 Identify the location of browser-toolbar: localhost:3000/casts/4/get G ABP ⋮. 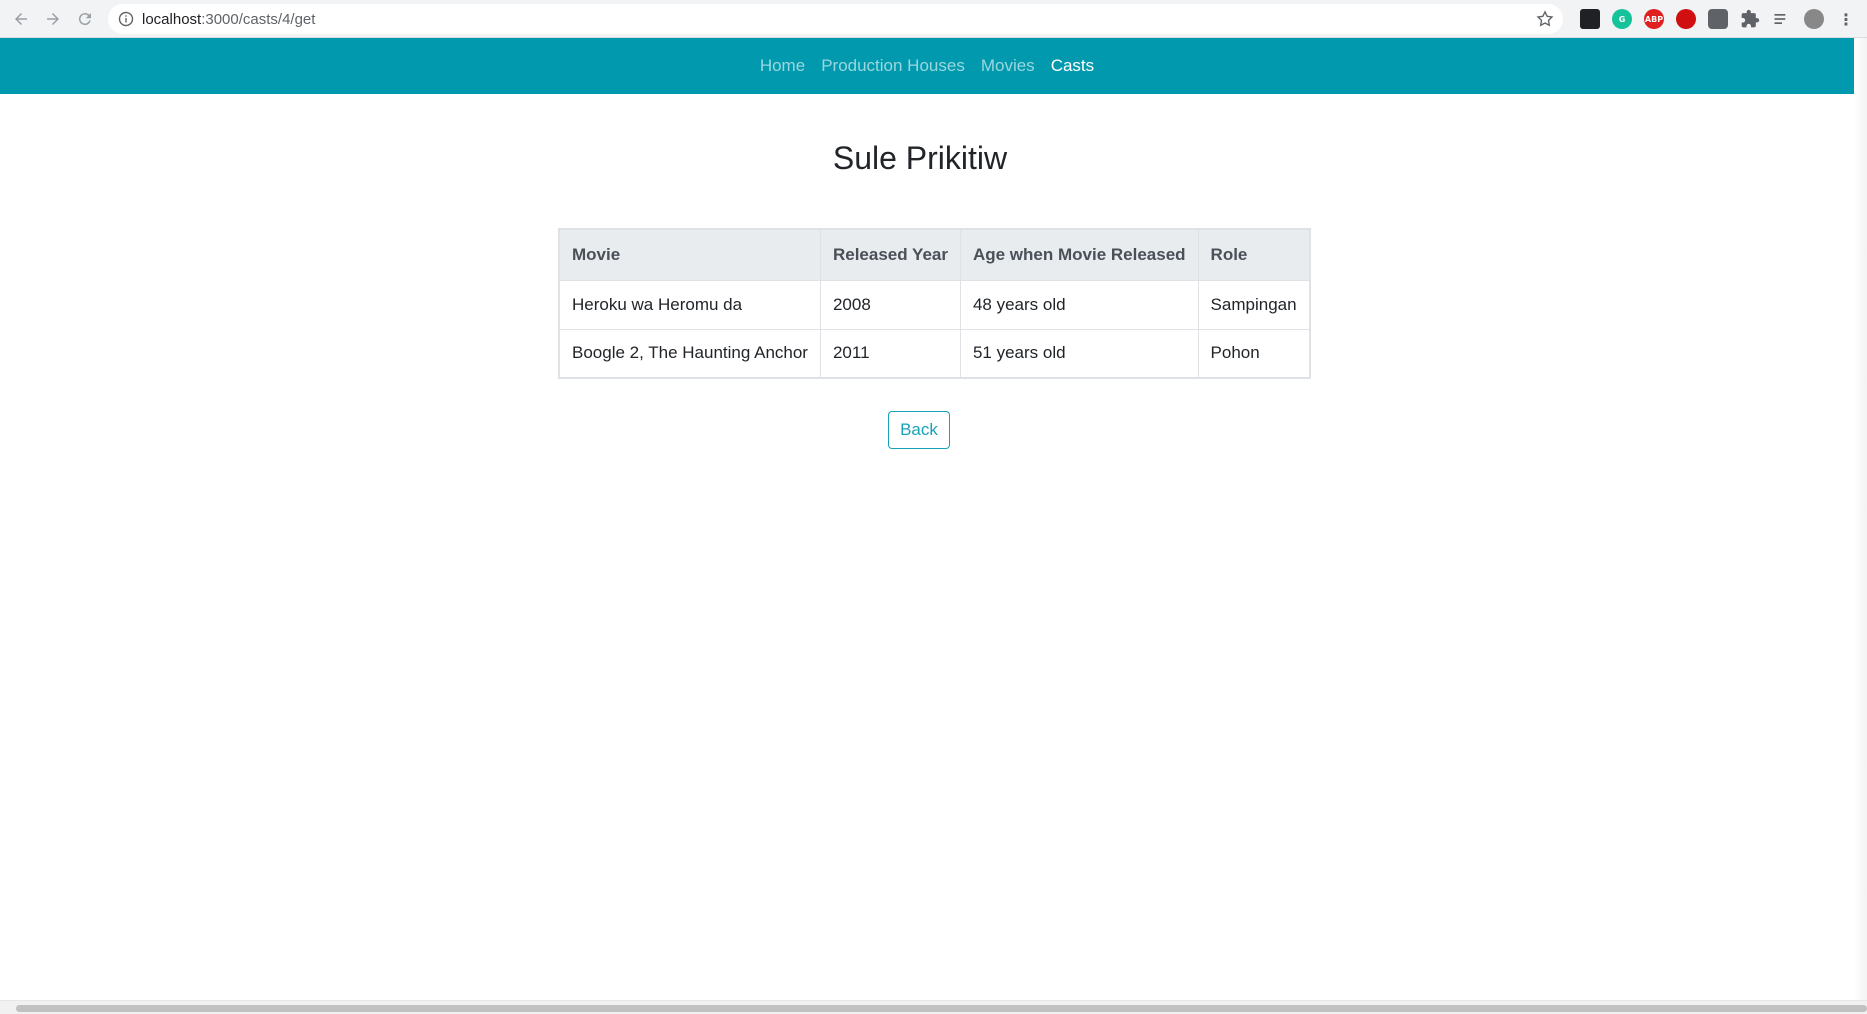
(933, 19).